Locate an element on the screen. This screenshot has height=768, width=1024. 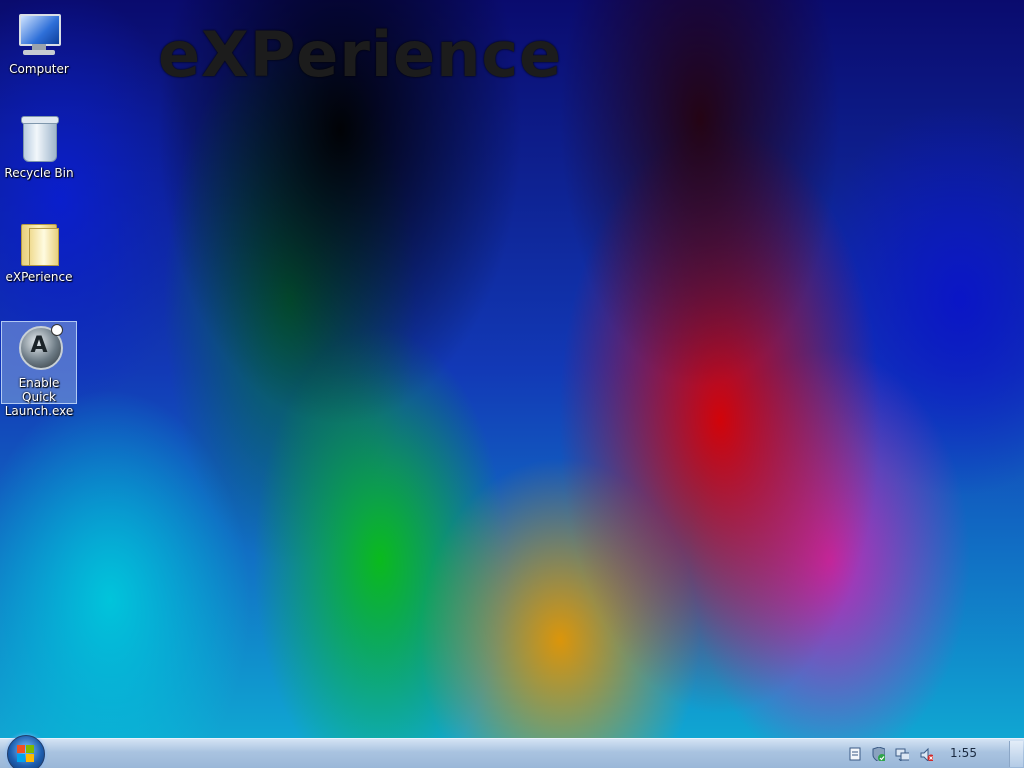
document-icon is located at coordinates (855, 754).